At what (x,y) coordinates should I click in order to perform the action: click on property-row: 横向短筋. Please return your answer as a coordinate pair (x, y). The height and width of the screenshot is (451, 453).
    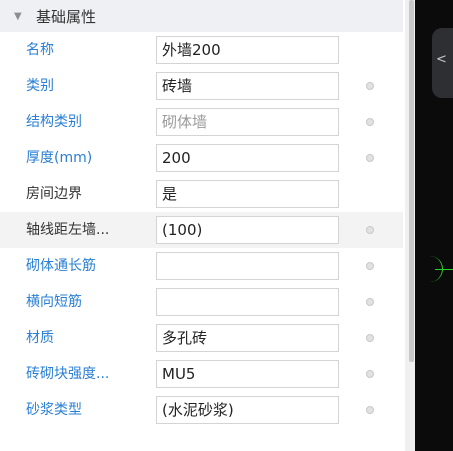
    Looking at the image, I should click on (201, 302).